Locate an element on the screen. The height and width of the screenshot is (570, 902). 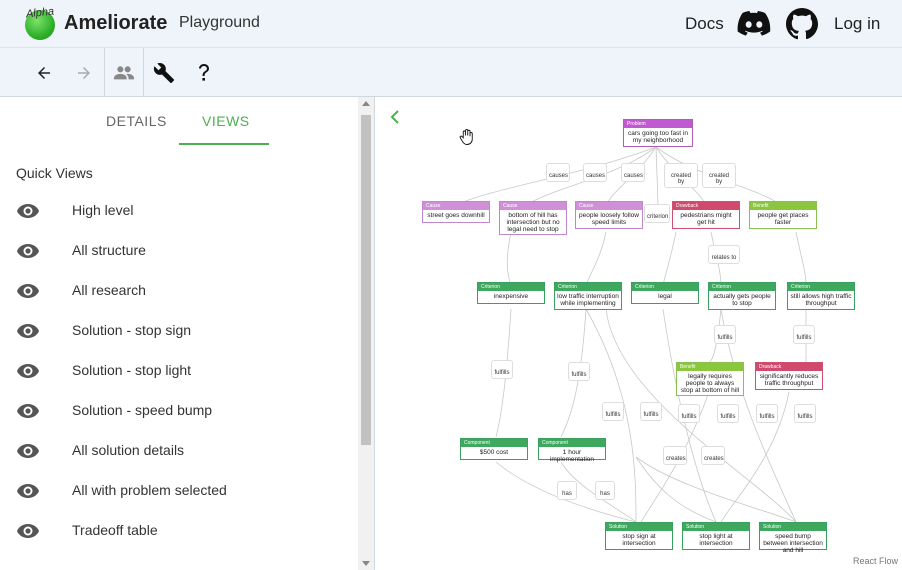
node-text: stop light at intersection is located at coordinates (716, 540).